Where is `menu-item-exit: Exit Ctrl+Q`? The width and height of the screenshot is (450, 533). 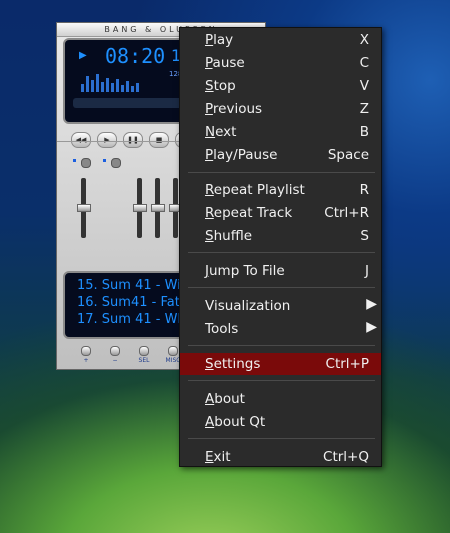 menu-item-exit: Exit Ctrl+Q is located at coordinates (280, 457).